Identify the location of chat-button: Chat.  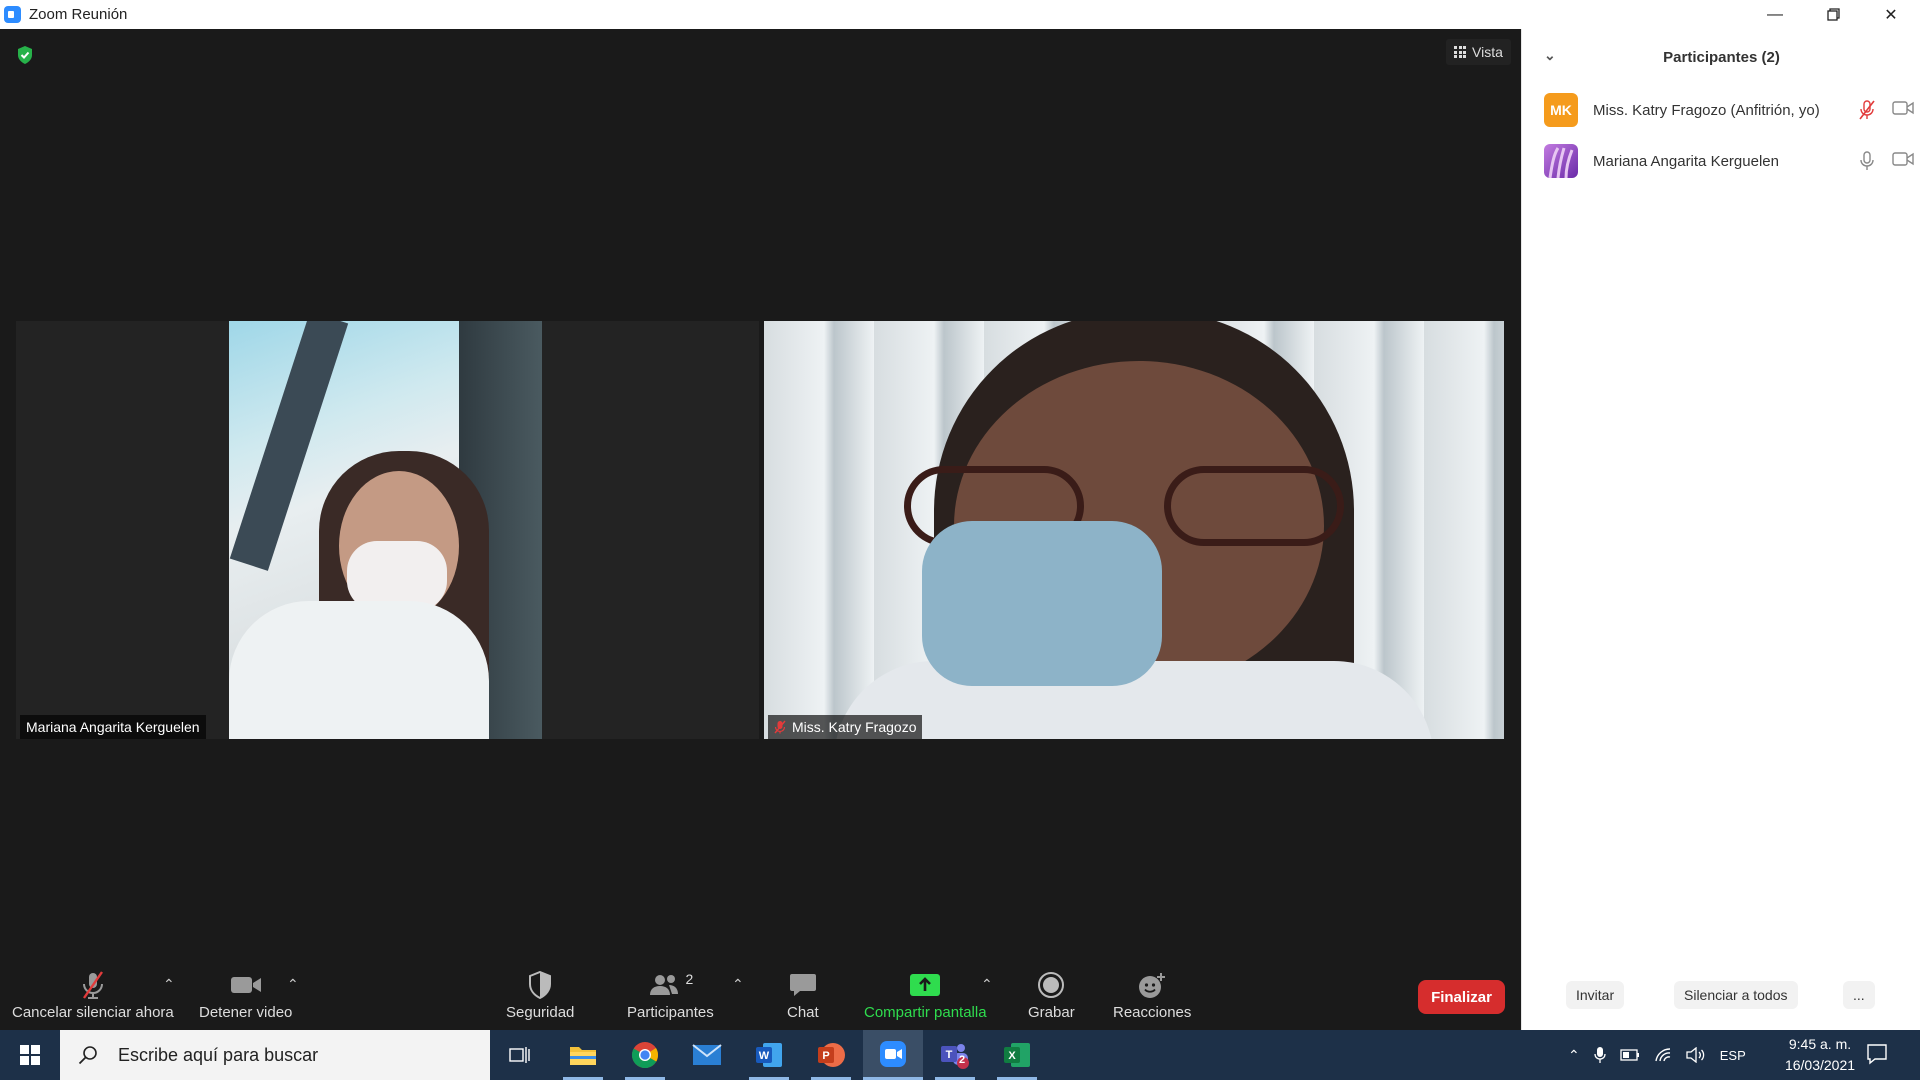
(803, 995).